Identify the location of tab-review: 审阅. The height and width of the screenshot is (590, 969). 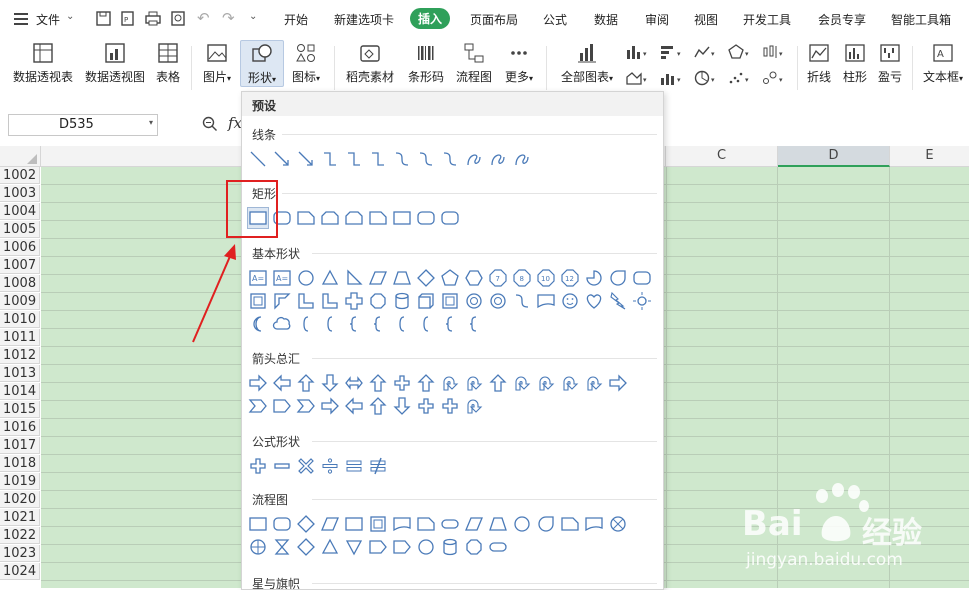
(657, 19).